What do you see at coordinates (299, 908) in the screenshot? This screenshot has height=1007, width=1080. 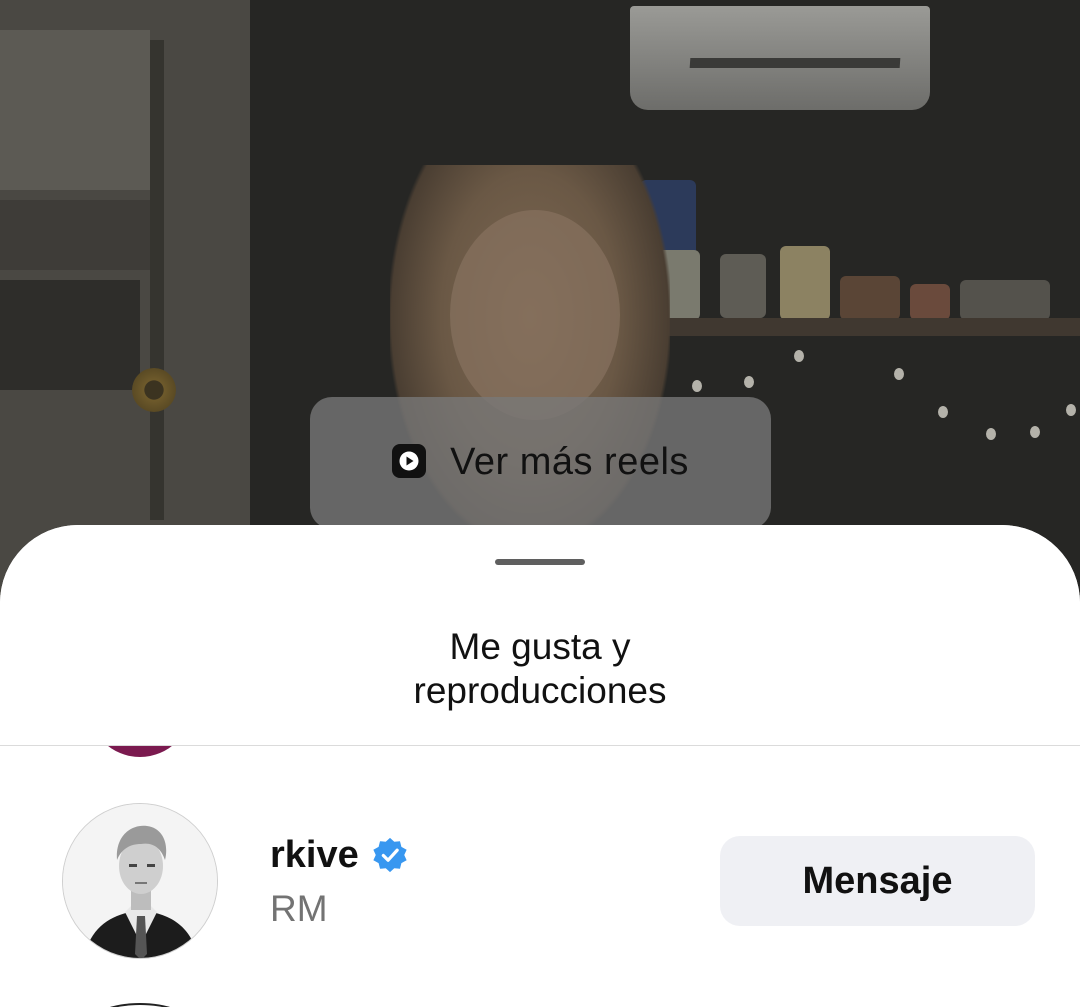 I see `user-full-name: RM` at bounding box center [299, 908].